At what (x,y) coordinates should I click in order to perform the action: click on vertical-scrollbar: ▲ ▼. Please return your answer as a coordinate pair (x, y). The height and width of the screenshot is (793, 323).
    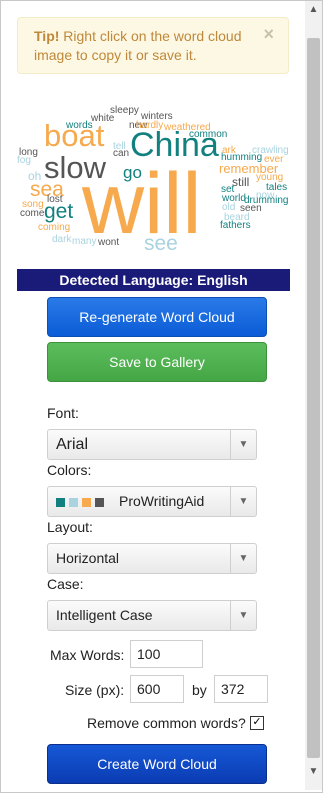
    Looking at the image, I should click on (313, 395).